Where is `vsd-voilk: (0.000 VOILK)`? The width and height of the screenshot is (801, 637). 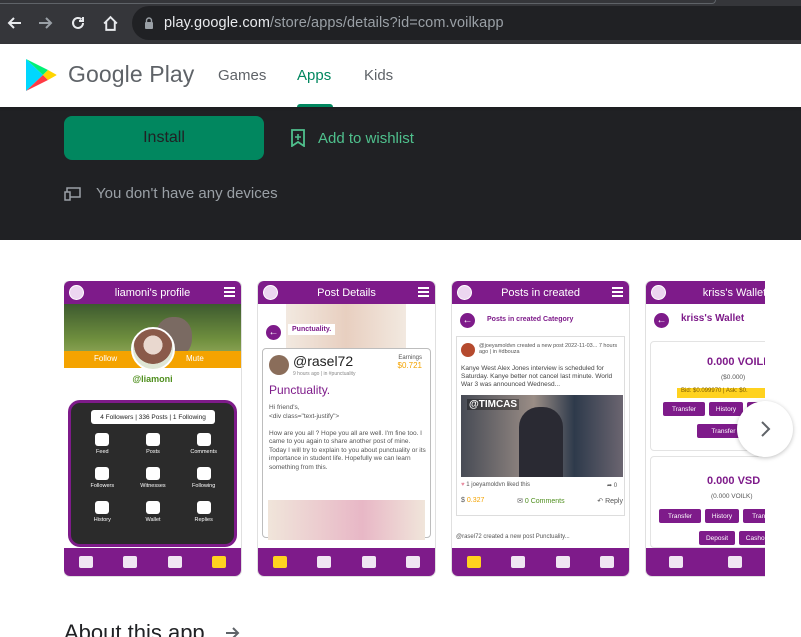 vsd-voilk: (0.000 VOILK) is located at coordinates (732, 496).